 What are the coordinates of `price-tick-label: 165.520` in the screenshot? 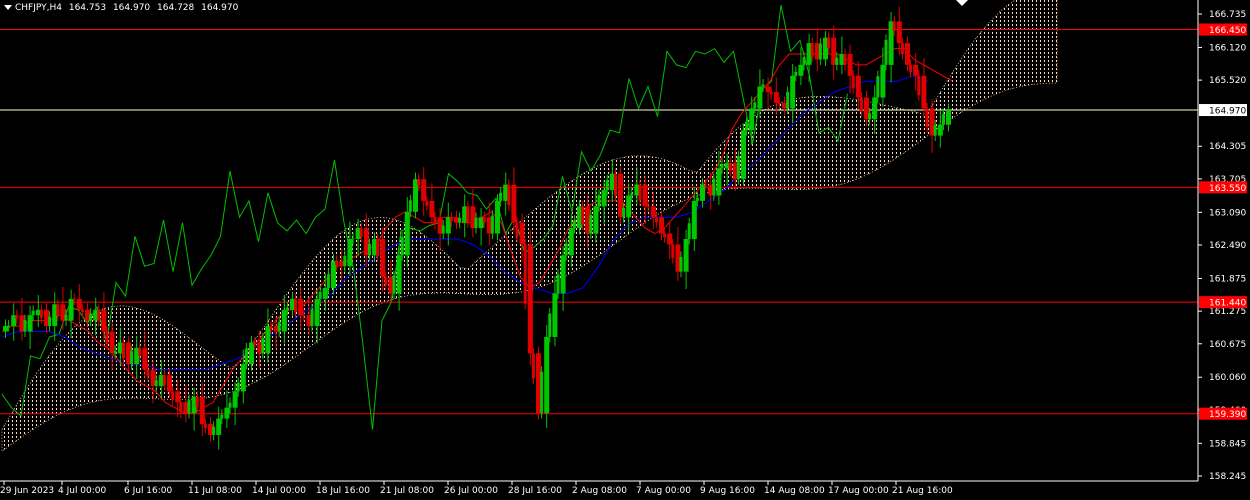 It's located at (1227, 81).